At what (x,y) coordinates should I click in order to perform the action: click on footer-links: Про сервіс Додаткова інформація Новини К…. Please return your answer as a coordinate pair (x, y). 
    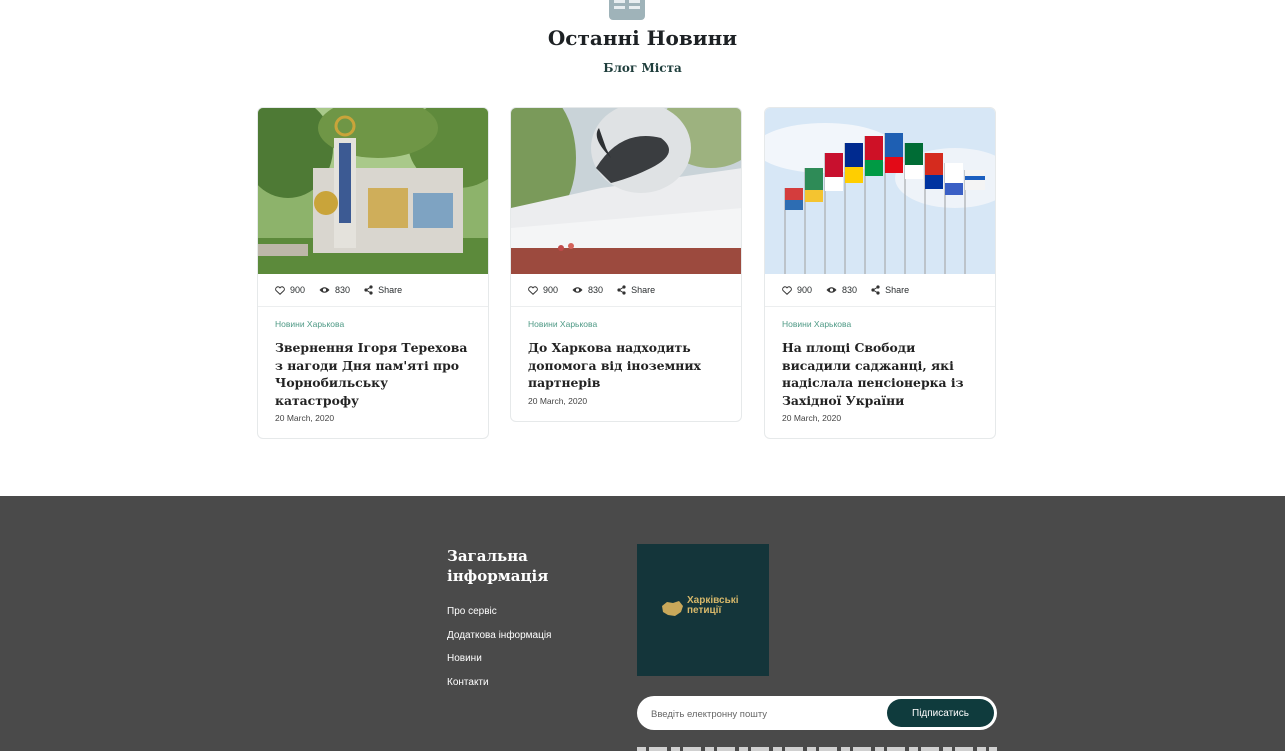
    Looking at the image, I should click on (499, 653).